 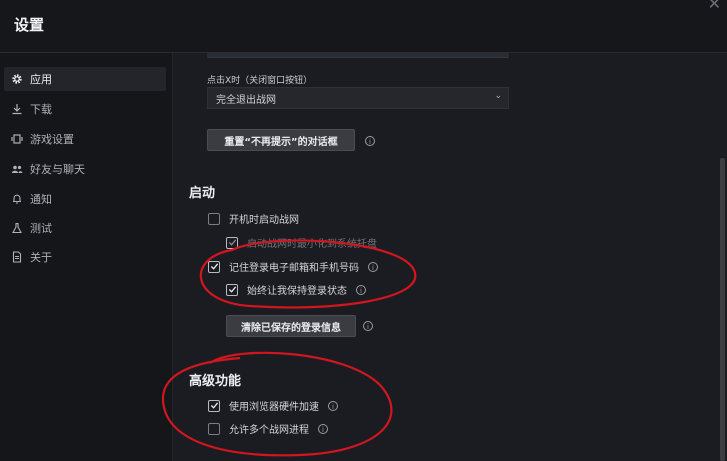 I want to click on sidebar-item-label: 下载, so click(x=41, y=109).